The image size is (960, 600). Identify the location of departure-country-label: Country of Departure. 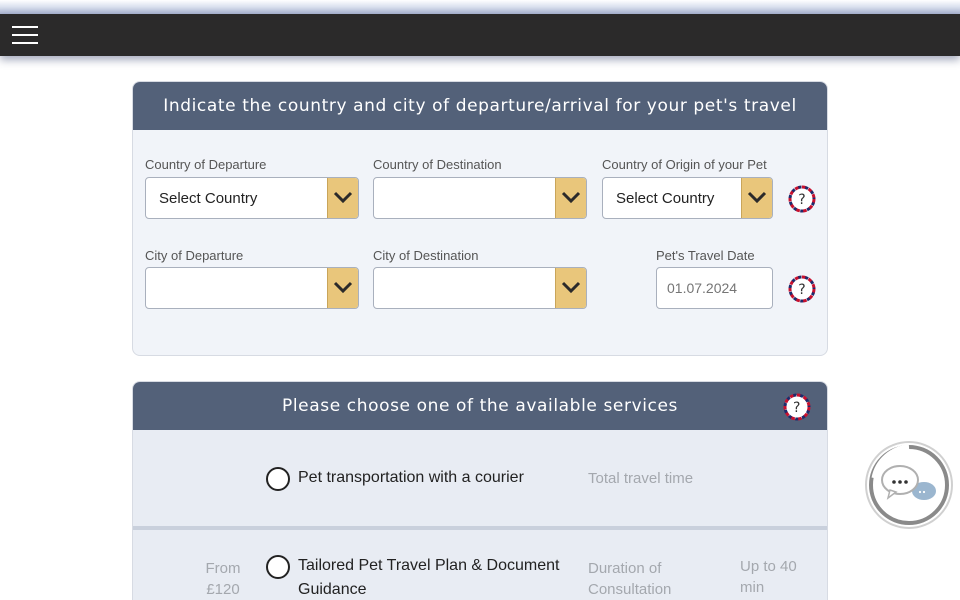
(206, 164).